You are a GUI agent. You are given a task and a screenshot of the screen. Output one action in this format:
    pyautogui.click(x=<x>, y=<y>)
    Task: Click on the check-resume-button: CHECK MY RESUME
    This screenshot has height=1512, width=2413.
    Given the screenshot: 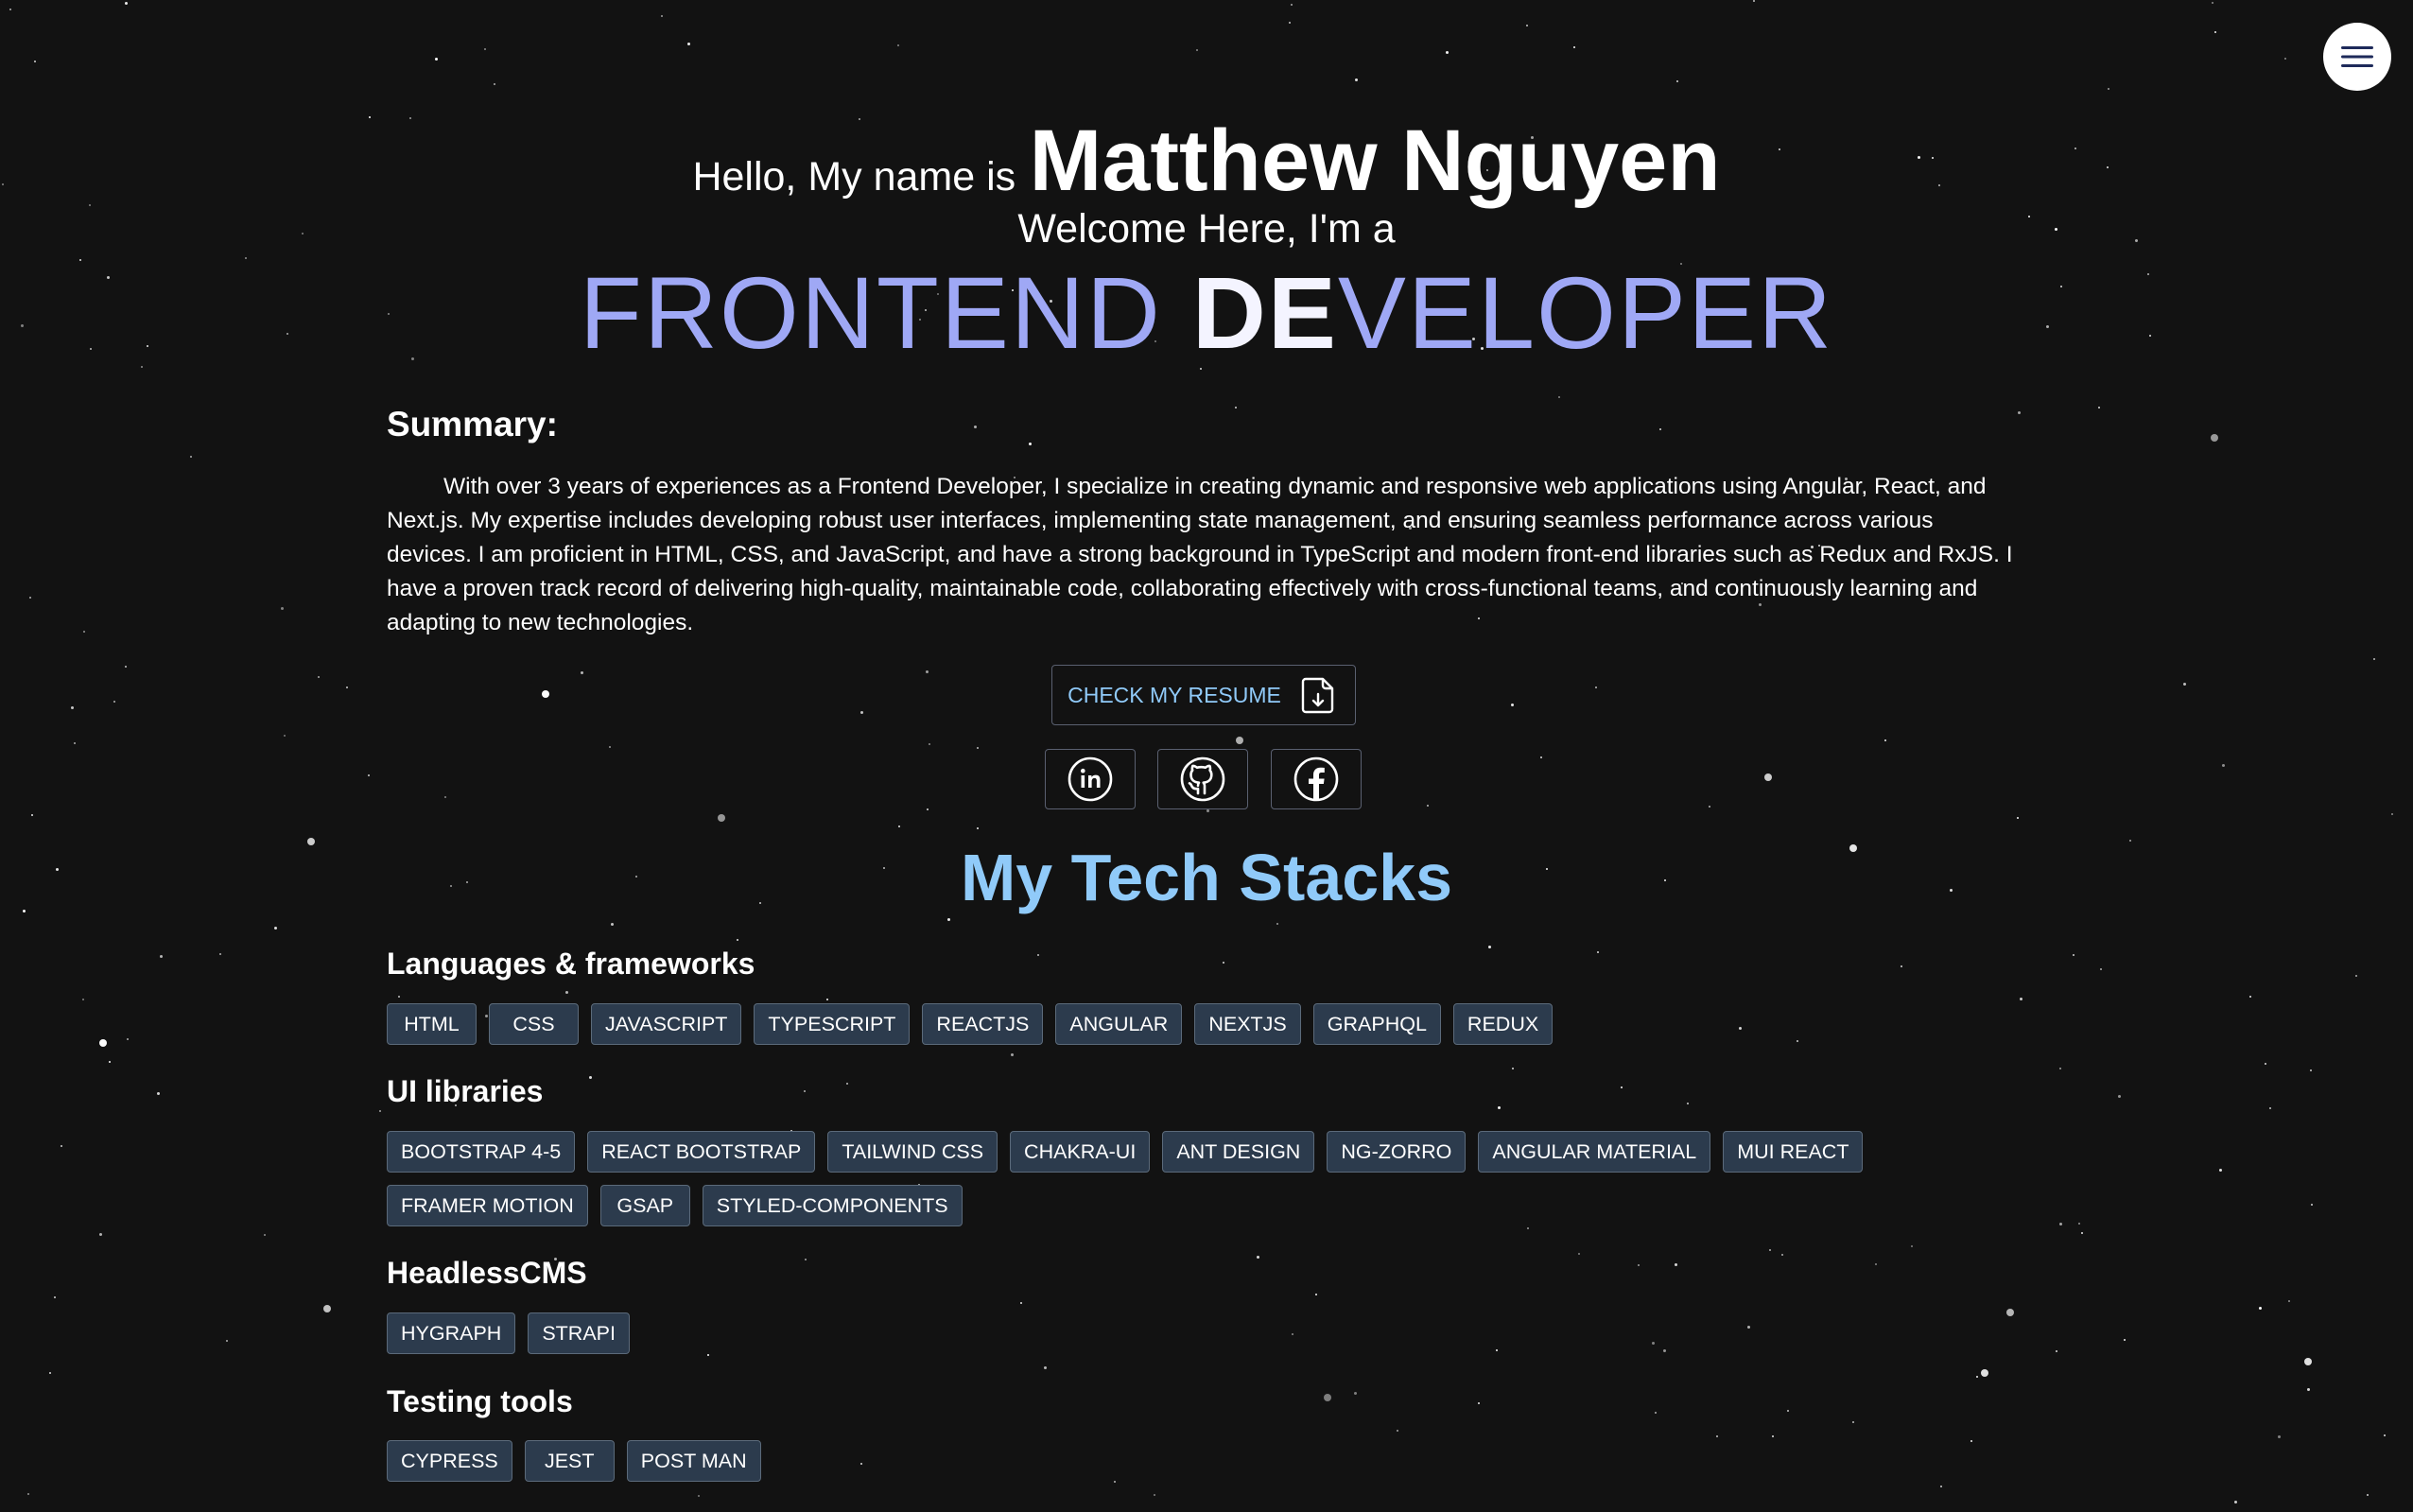 What is the action you would take?
    pyautogui.click(x=1203, y=695)
    